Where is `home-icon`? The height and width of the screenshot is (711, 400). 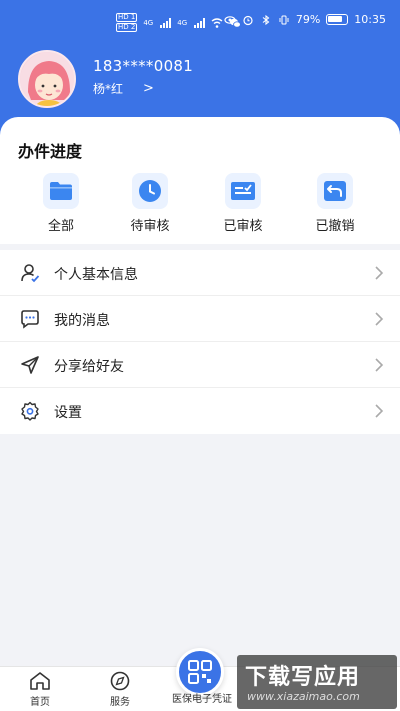 home-icon is located at coordinates (40, 681).